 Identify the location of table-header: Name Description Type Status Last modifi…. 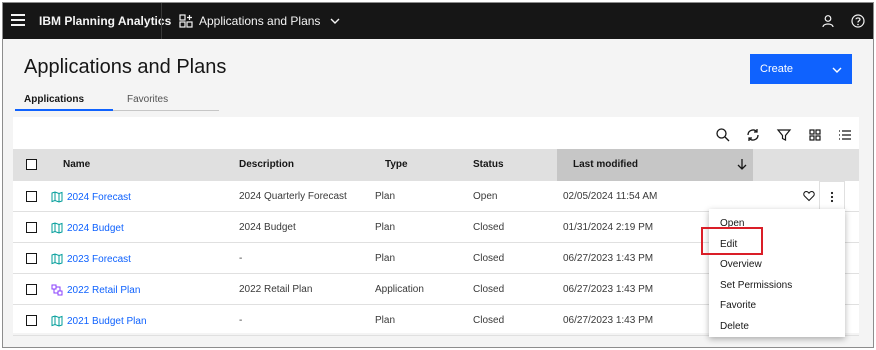
(436, 165).